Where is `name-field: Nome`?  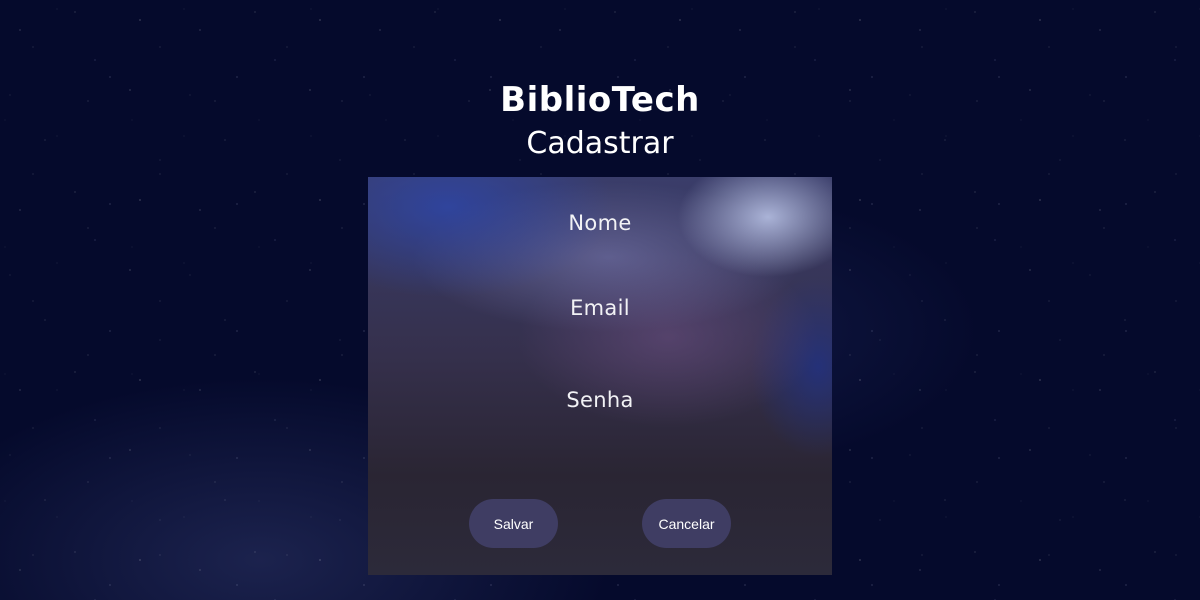 name-field: Nome is located at coordinates (600, 223).